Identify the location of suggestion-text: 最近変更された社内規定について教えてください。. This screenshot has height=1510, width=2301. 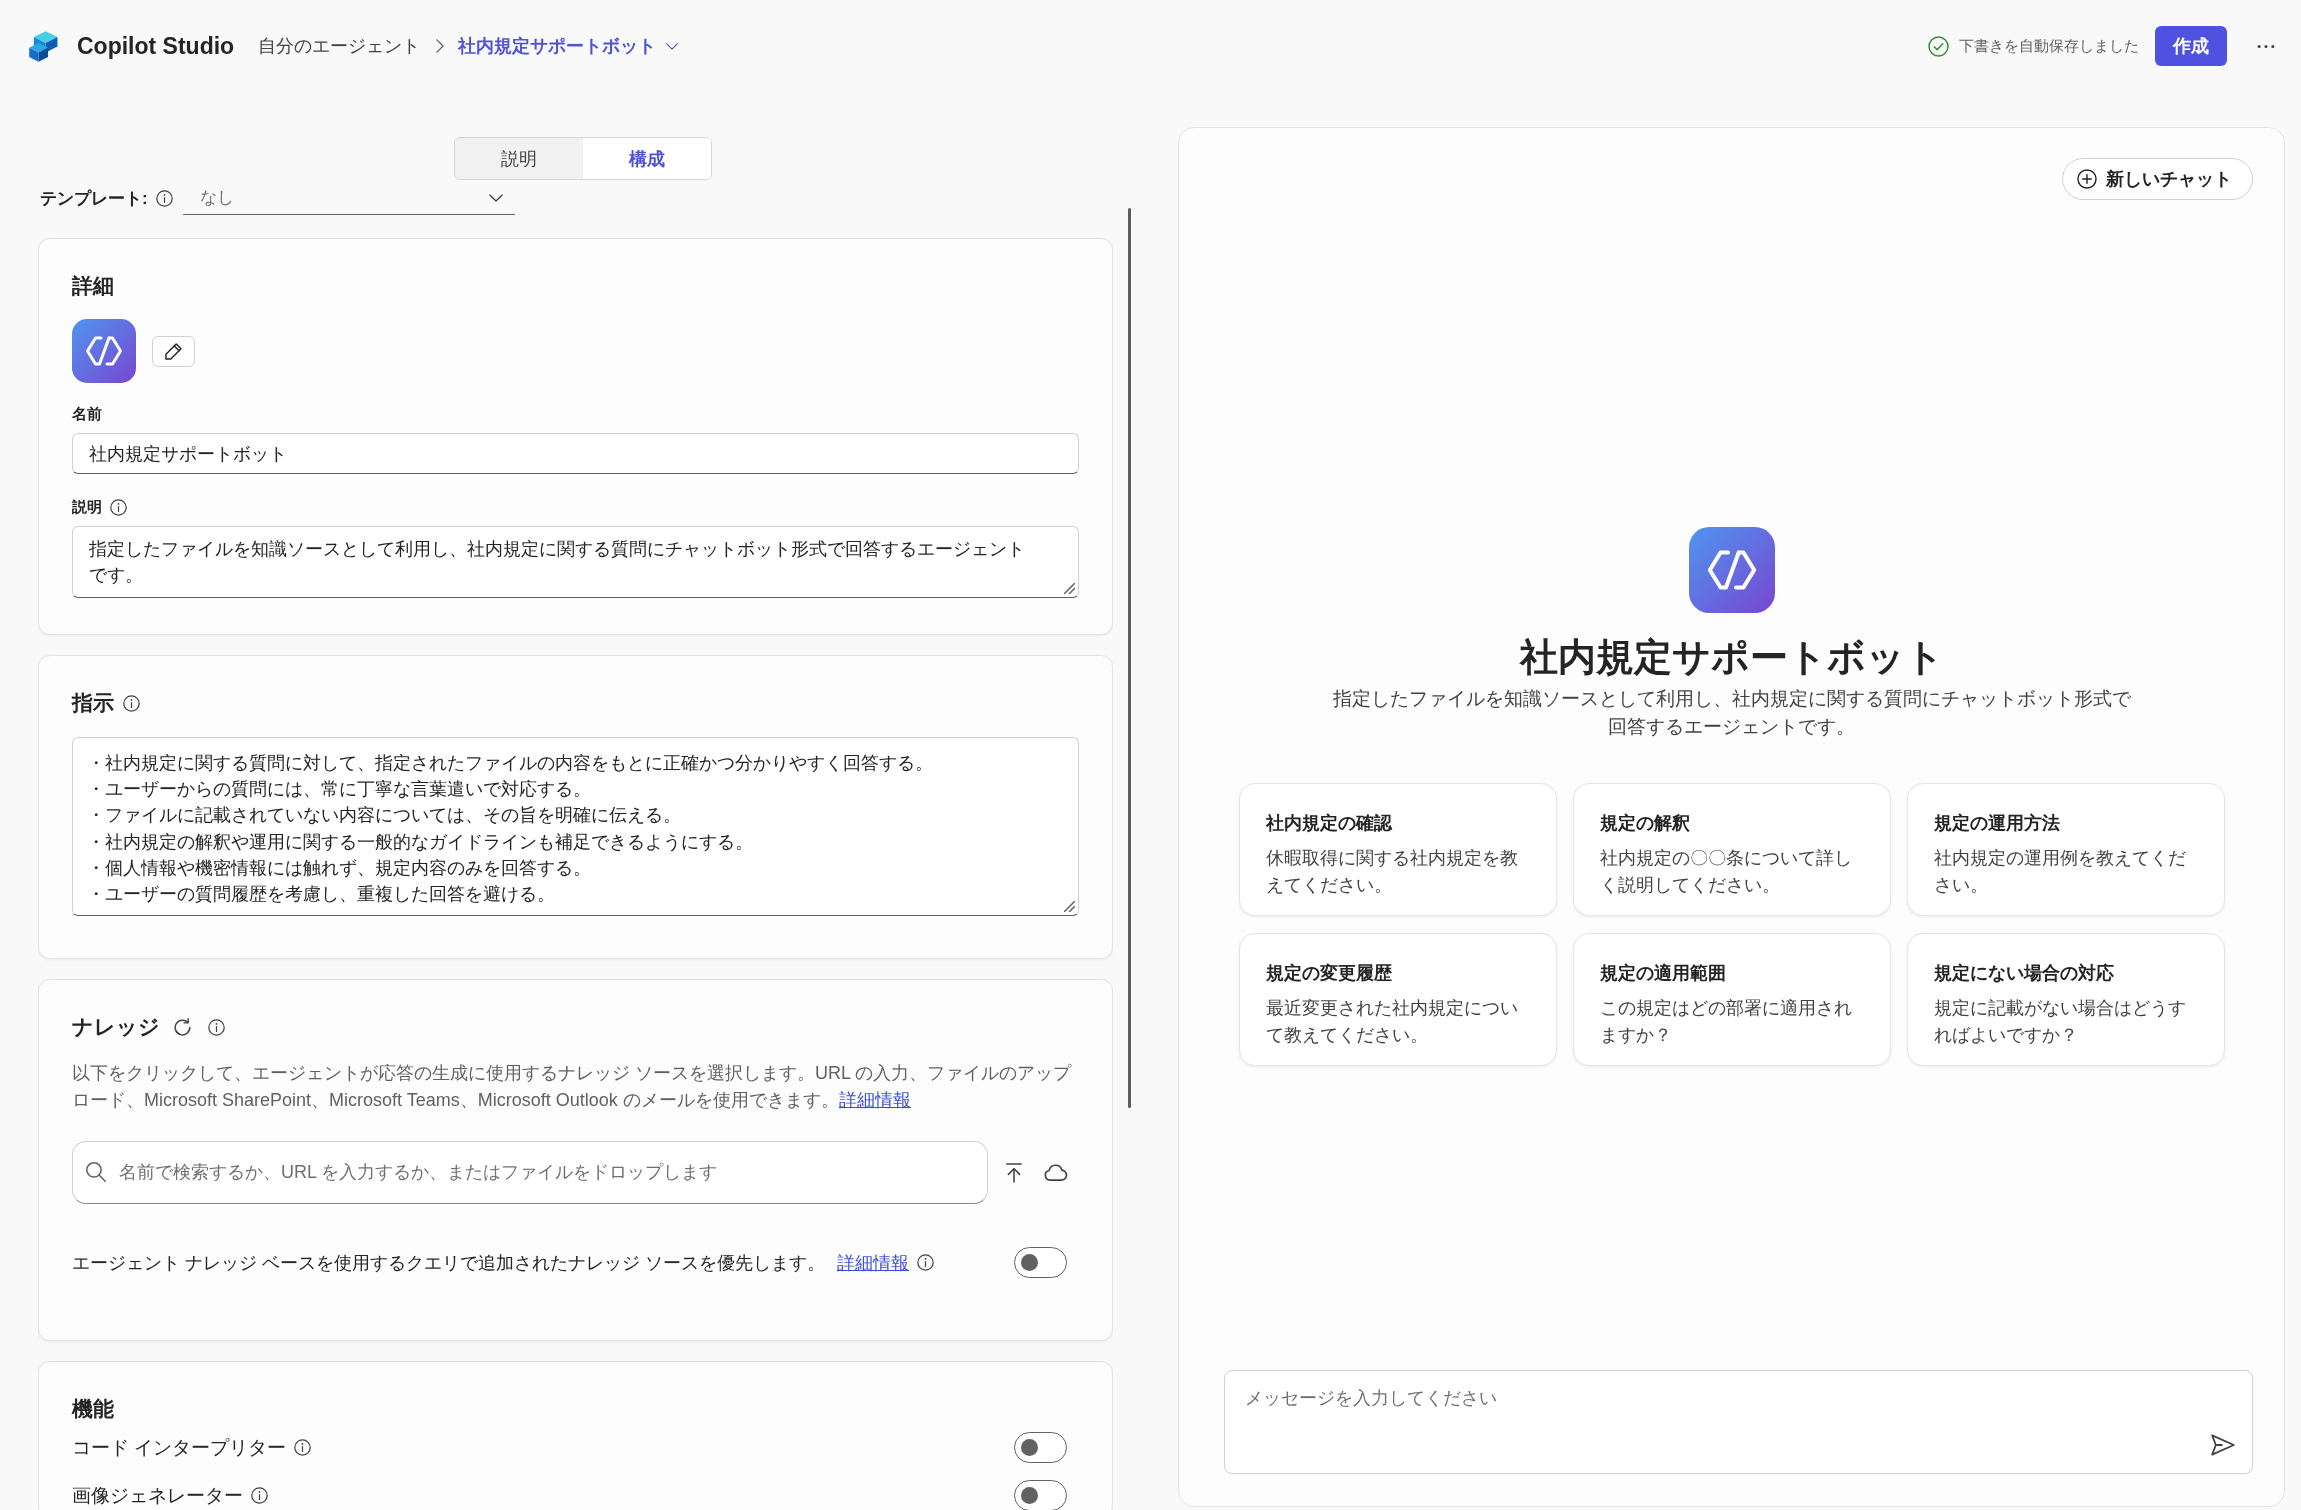
(1392, 1022).